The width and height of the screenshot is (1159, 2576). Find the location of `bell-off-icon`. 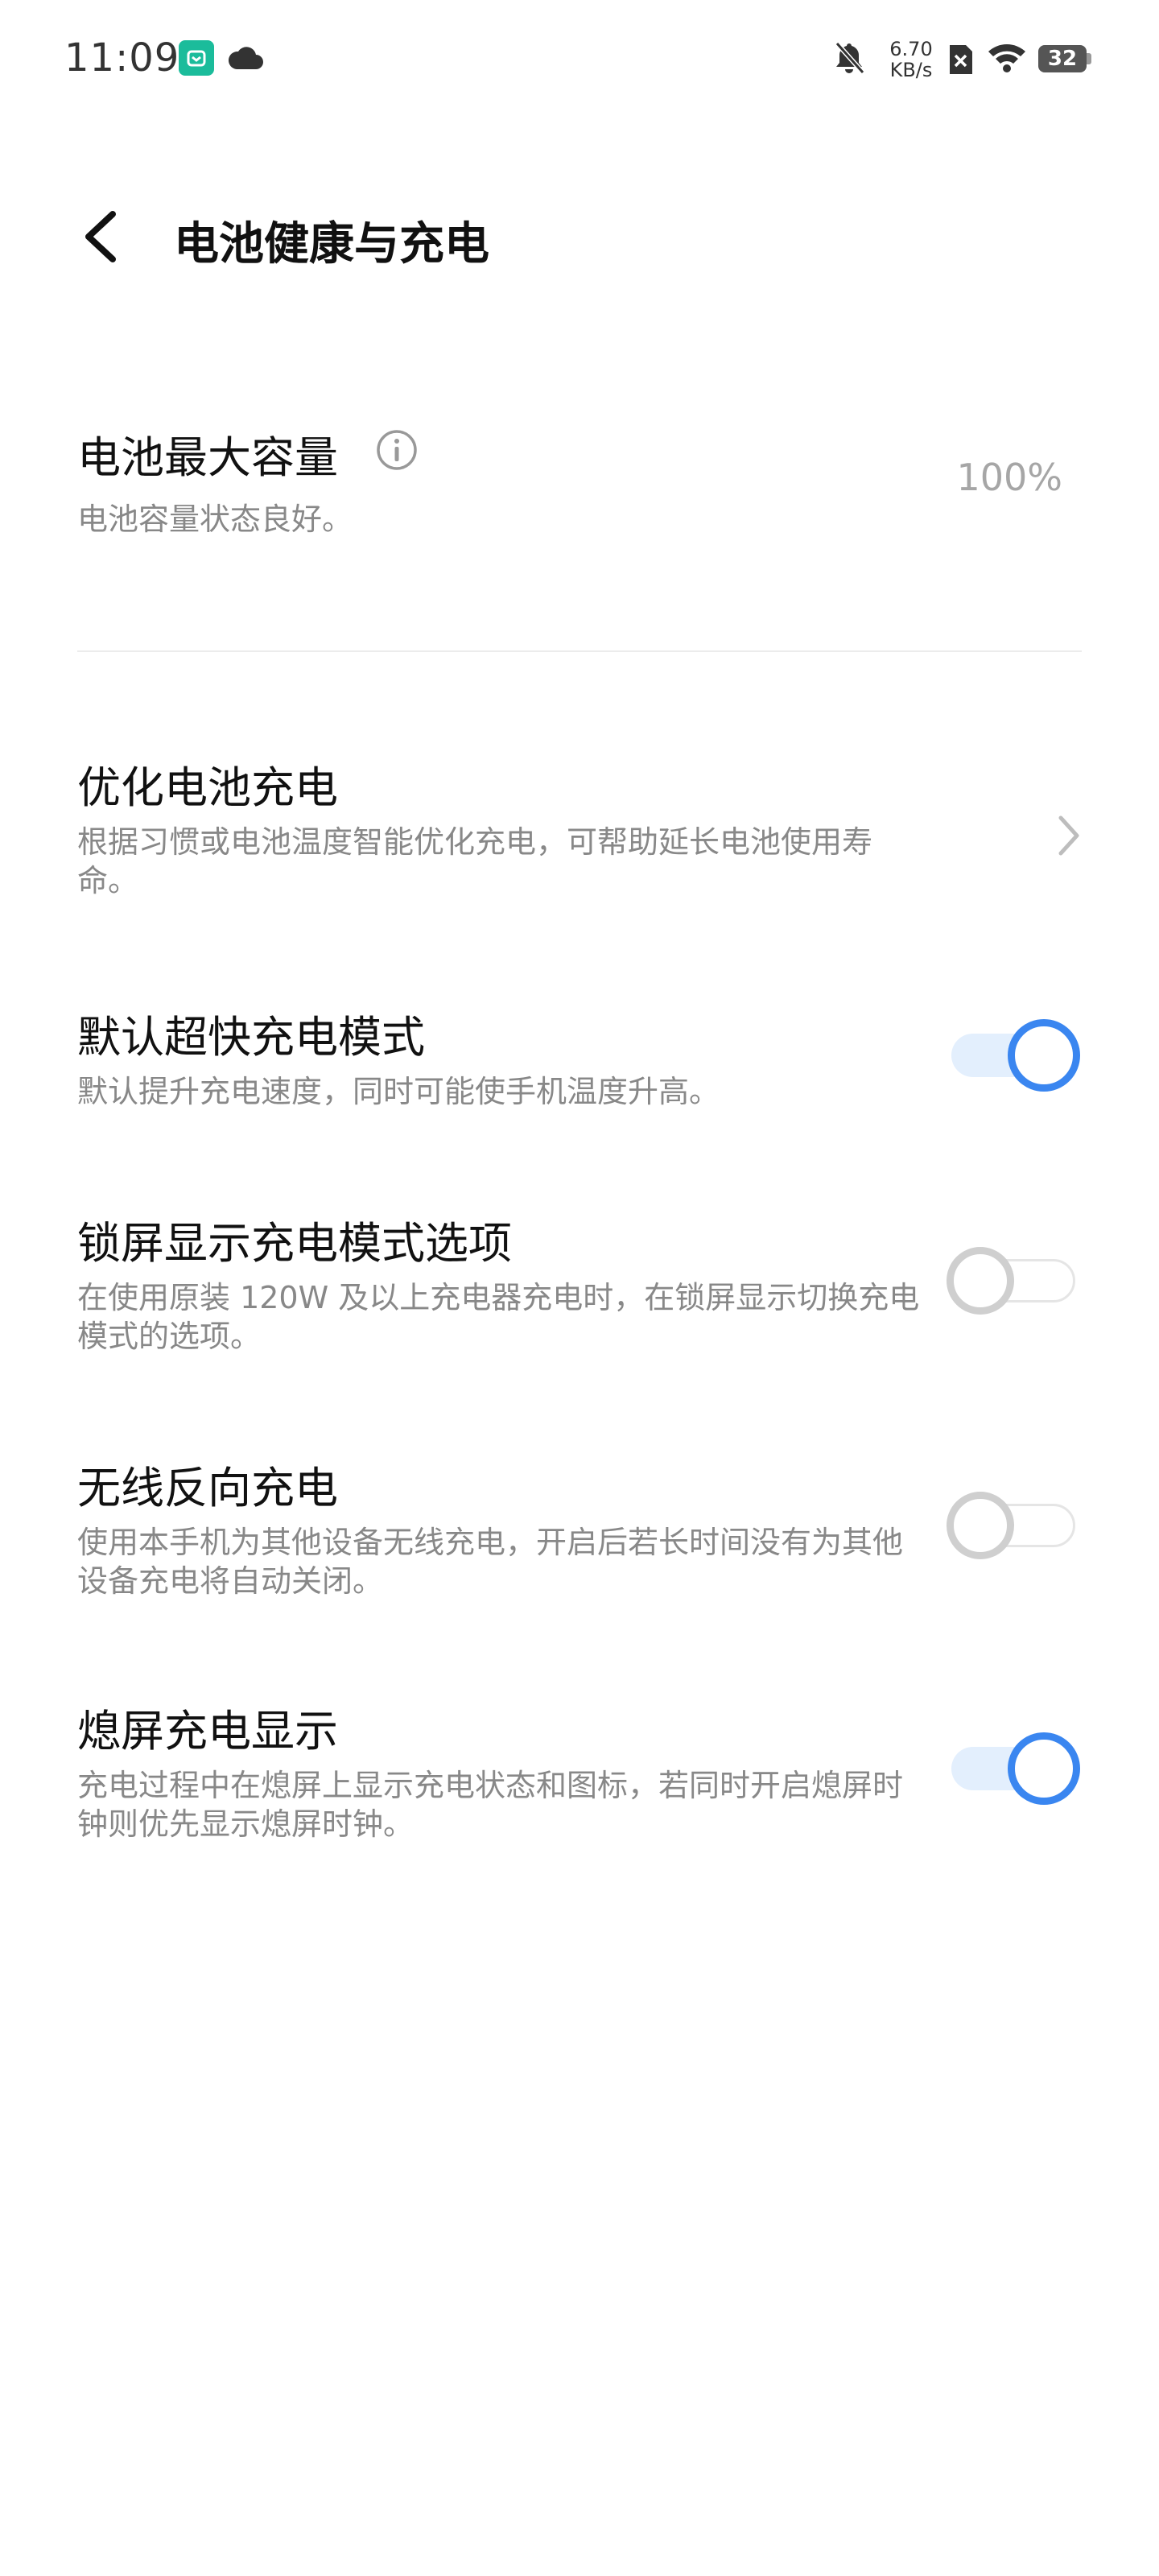

bell-off-icon is located at coordinates (850, 58).